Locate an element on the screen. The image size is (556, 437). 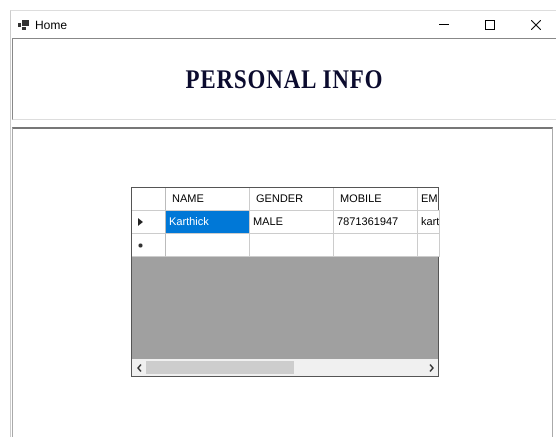
row-header is located at coordinates (149, 222).